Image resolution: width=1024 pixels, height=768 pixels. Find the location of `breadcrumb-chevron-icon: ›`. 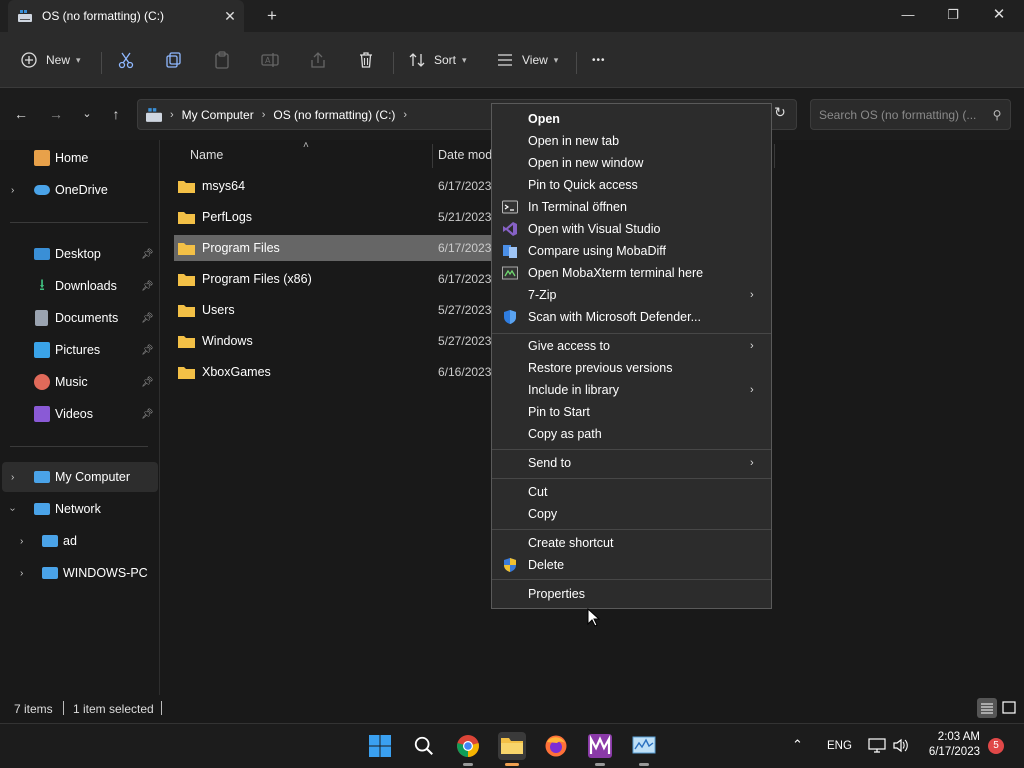

breadcrumb-chevron-icon: › is located at coordinates (172, 114).